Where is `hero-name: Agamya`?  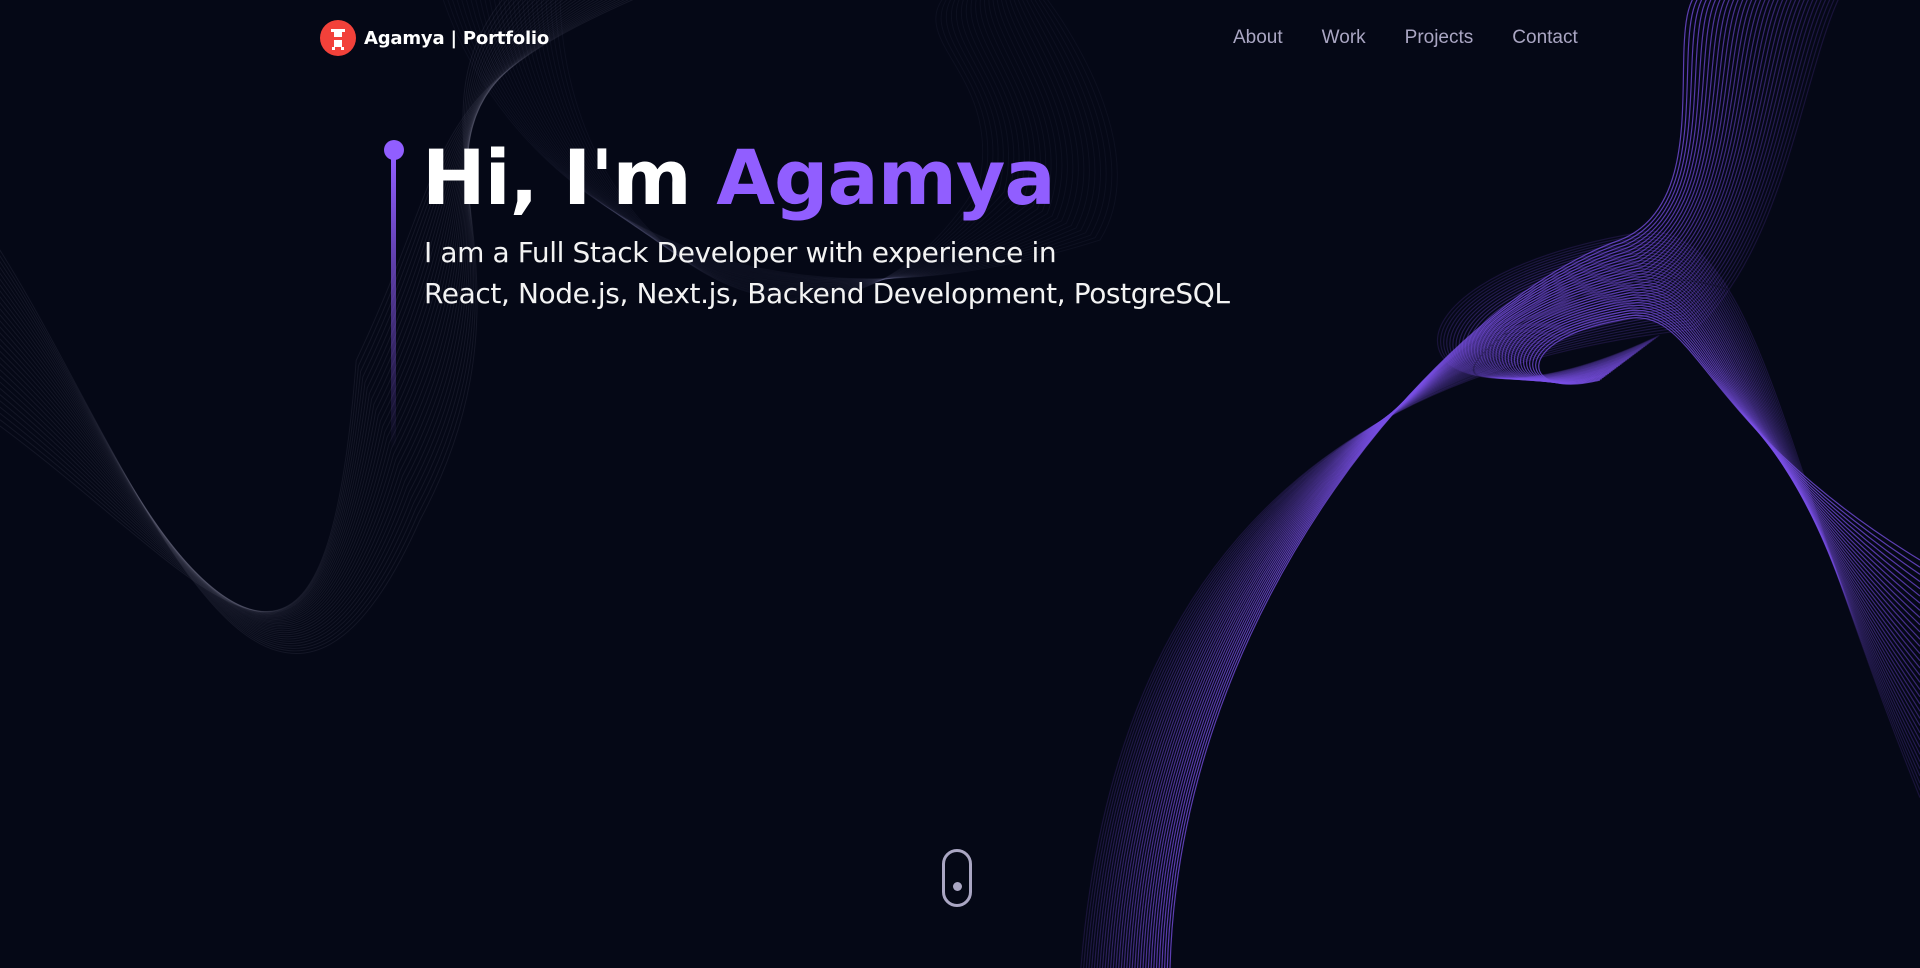
hero-name: Agamya is located at coordinates (886, 177).